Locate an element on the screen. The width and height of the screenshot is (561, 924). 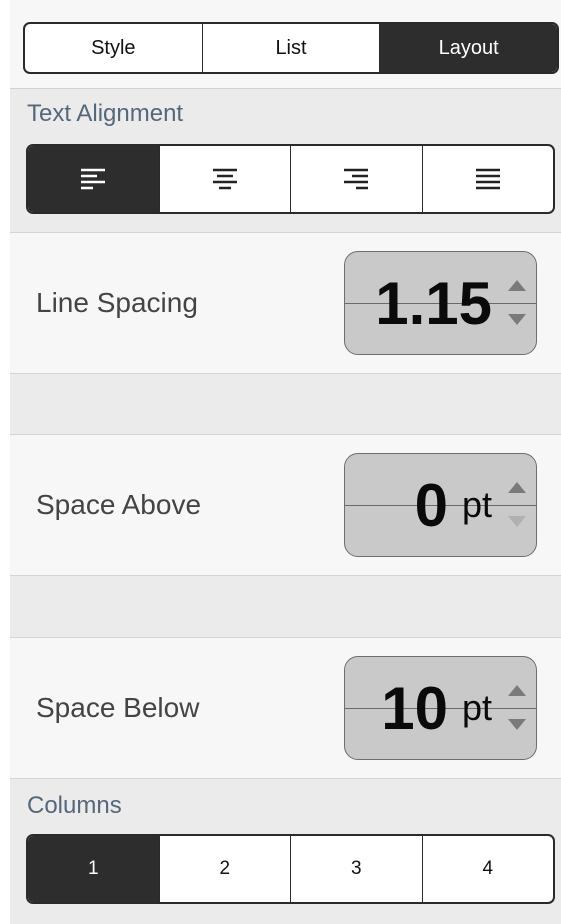
align-right-button is located at coordinates (356, 179).